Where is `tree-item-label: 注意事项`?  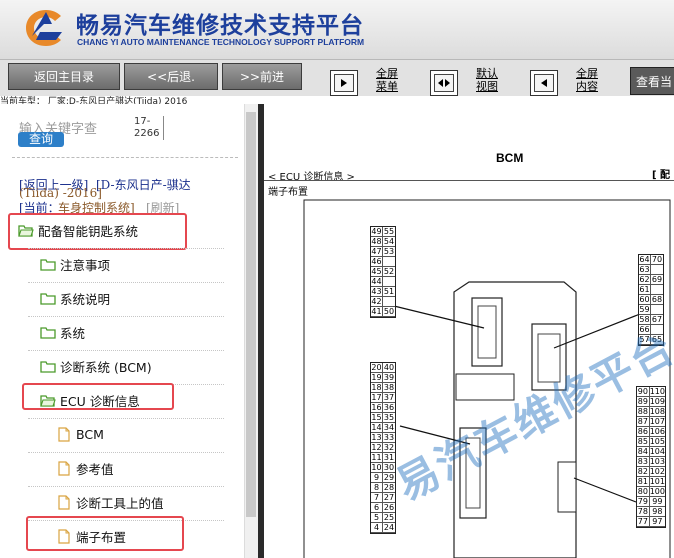
tree-item-label: 注意事项 is located at coordinates (85, 265).